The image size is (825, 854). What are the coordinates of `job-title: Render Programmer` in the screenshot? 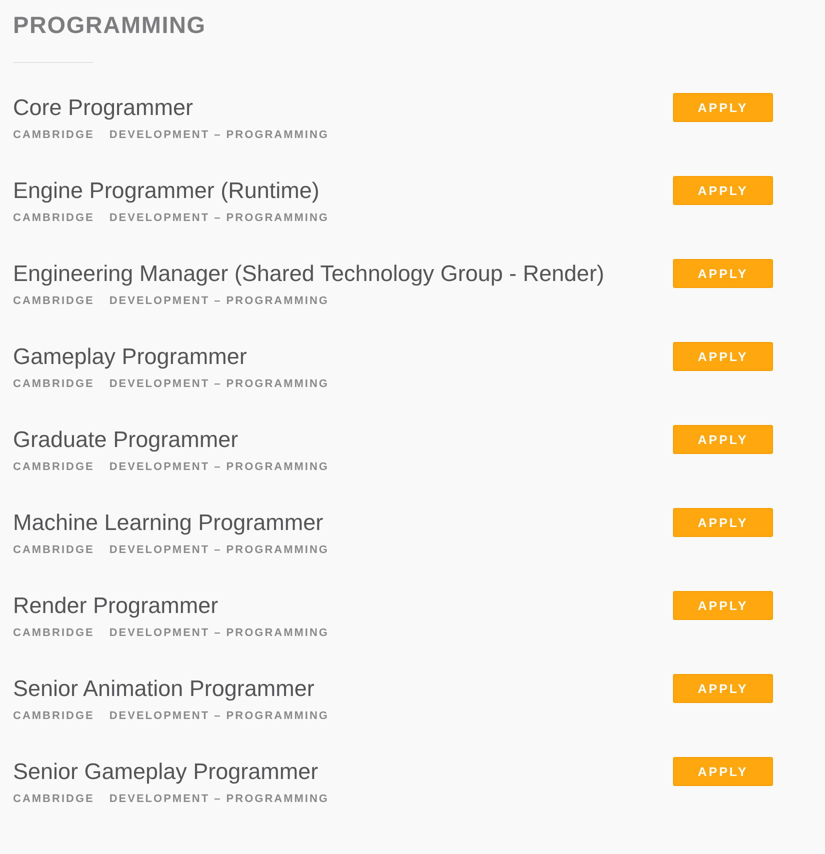 It's located at (115, 606).